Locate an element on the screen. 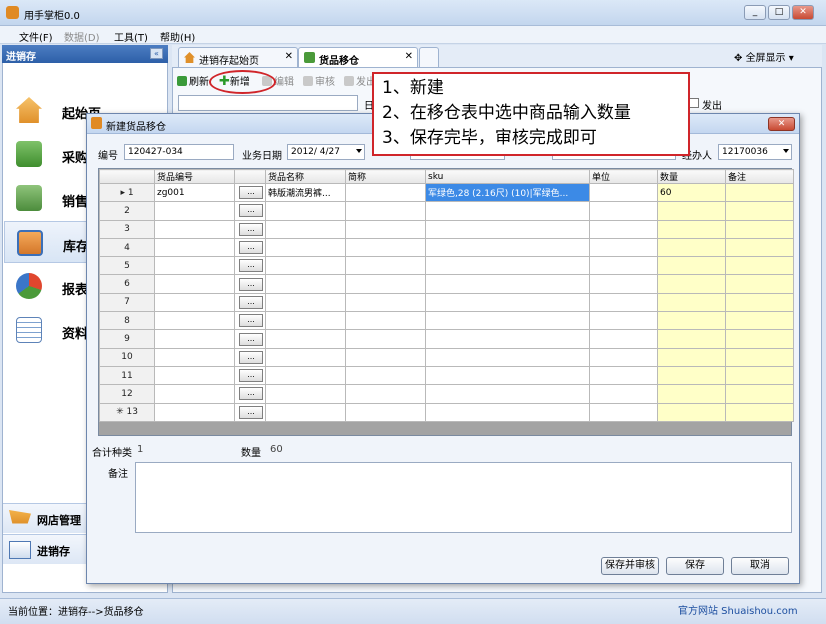 The height and width of the screenshot is (624, 826). row-header: 6 is located at coordinates (127, 284).